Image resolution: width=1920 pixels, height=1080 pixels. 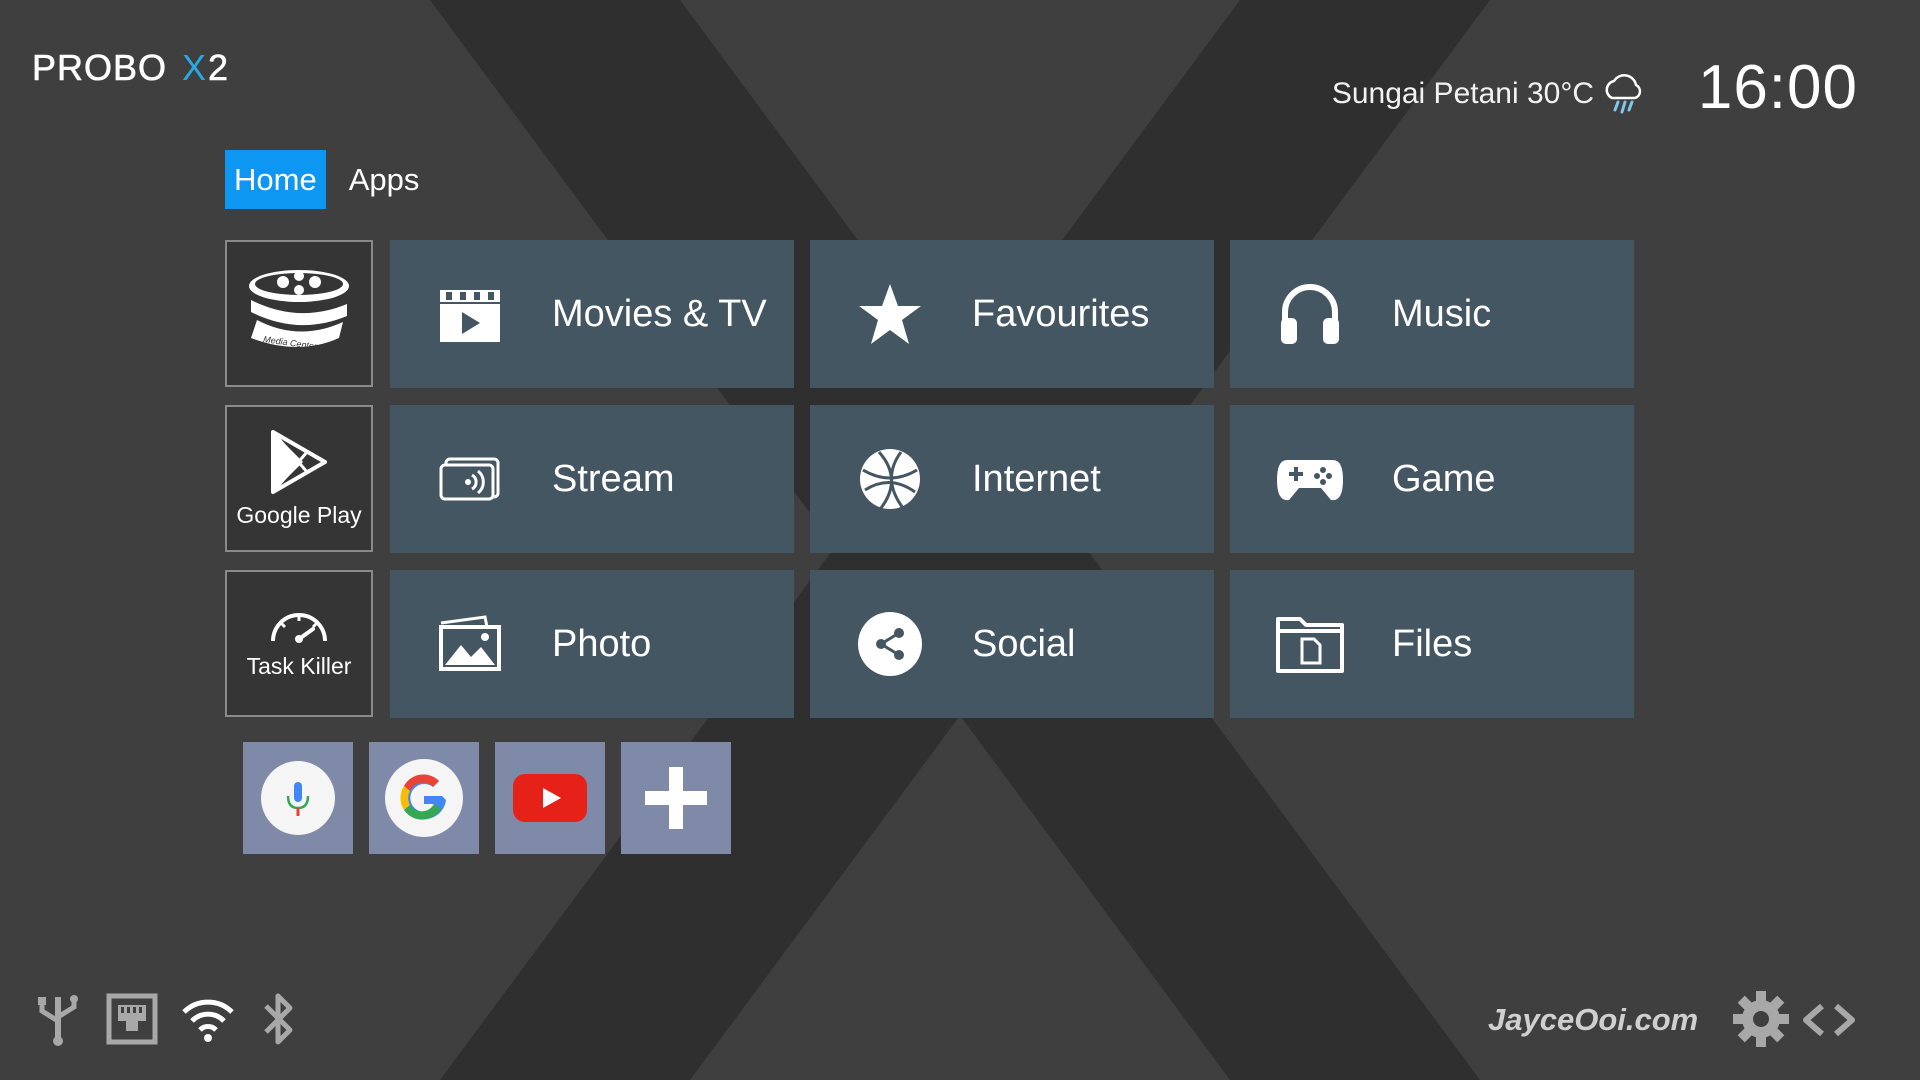 I want to click on svg-text: X, so click(x=194, y=68).